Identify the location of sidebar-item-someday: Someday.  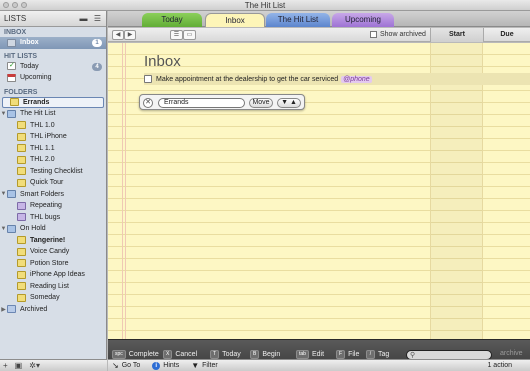
(53, 298).